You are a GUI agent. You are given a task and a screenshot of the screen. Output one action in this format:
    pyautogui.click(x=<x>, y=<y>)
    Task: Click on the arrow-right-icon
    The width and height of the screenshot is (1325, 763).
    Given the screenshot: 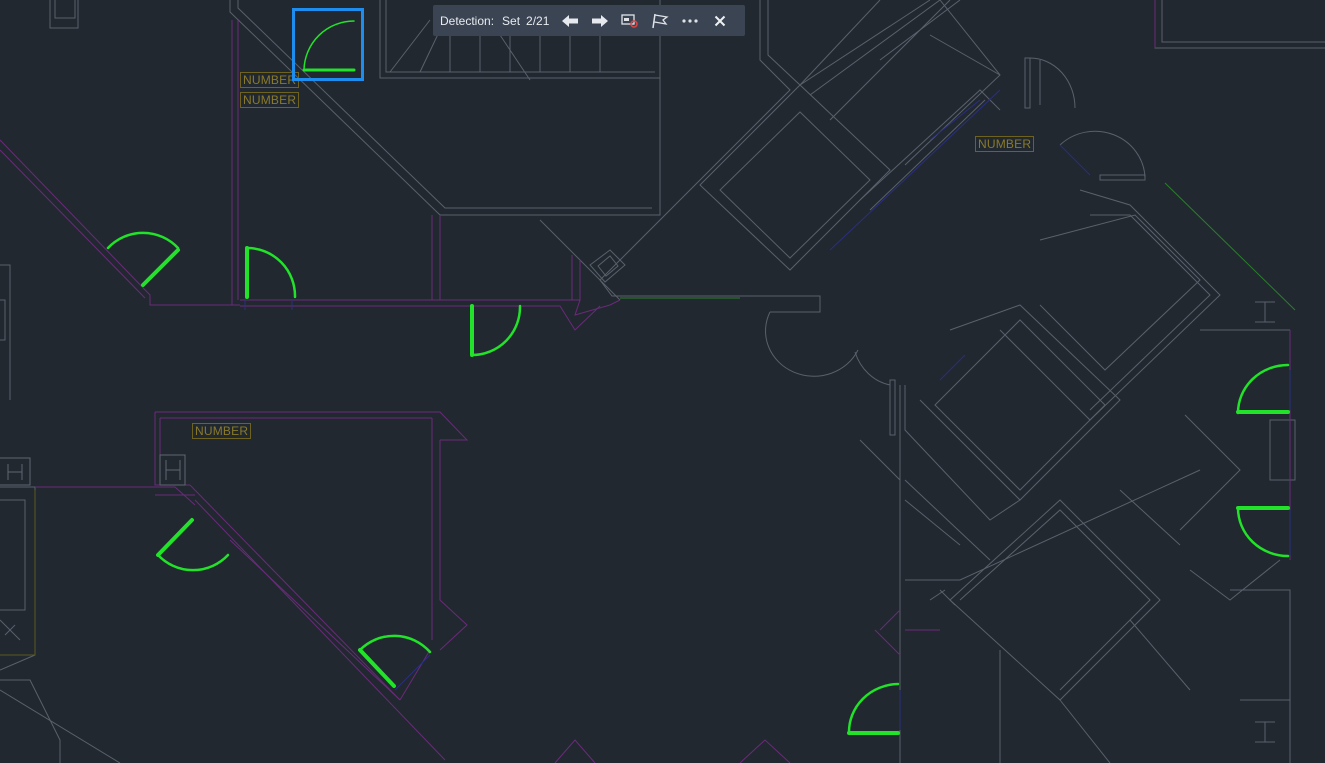 What is the action you would take?
    pyautogui.click(x=600, y=20)
    